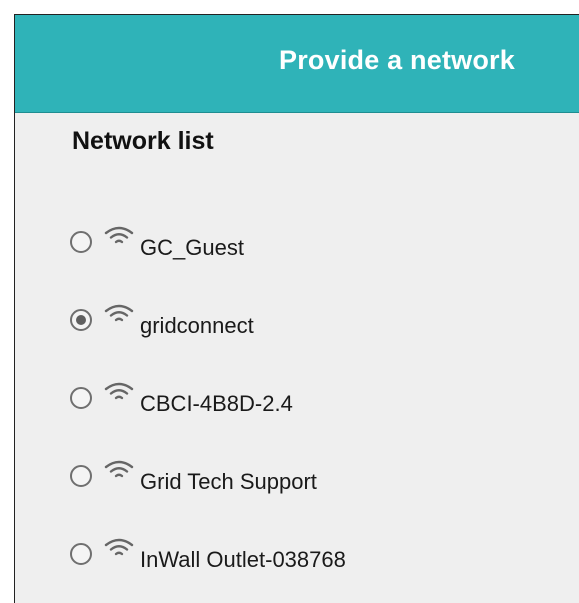 This screenshot has width=579, height=603. What do you see at coordinates (228, 481) in the screenshot?
I see `network-ssid: Grid Tech Support` at bounding box center [228, 481].